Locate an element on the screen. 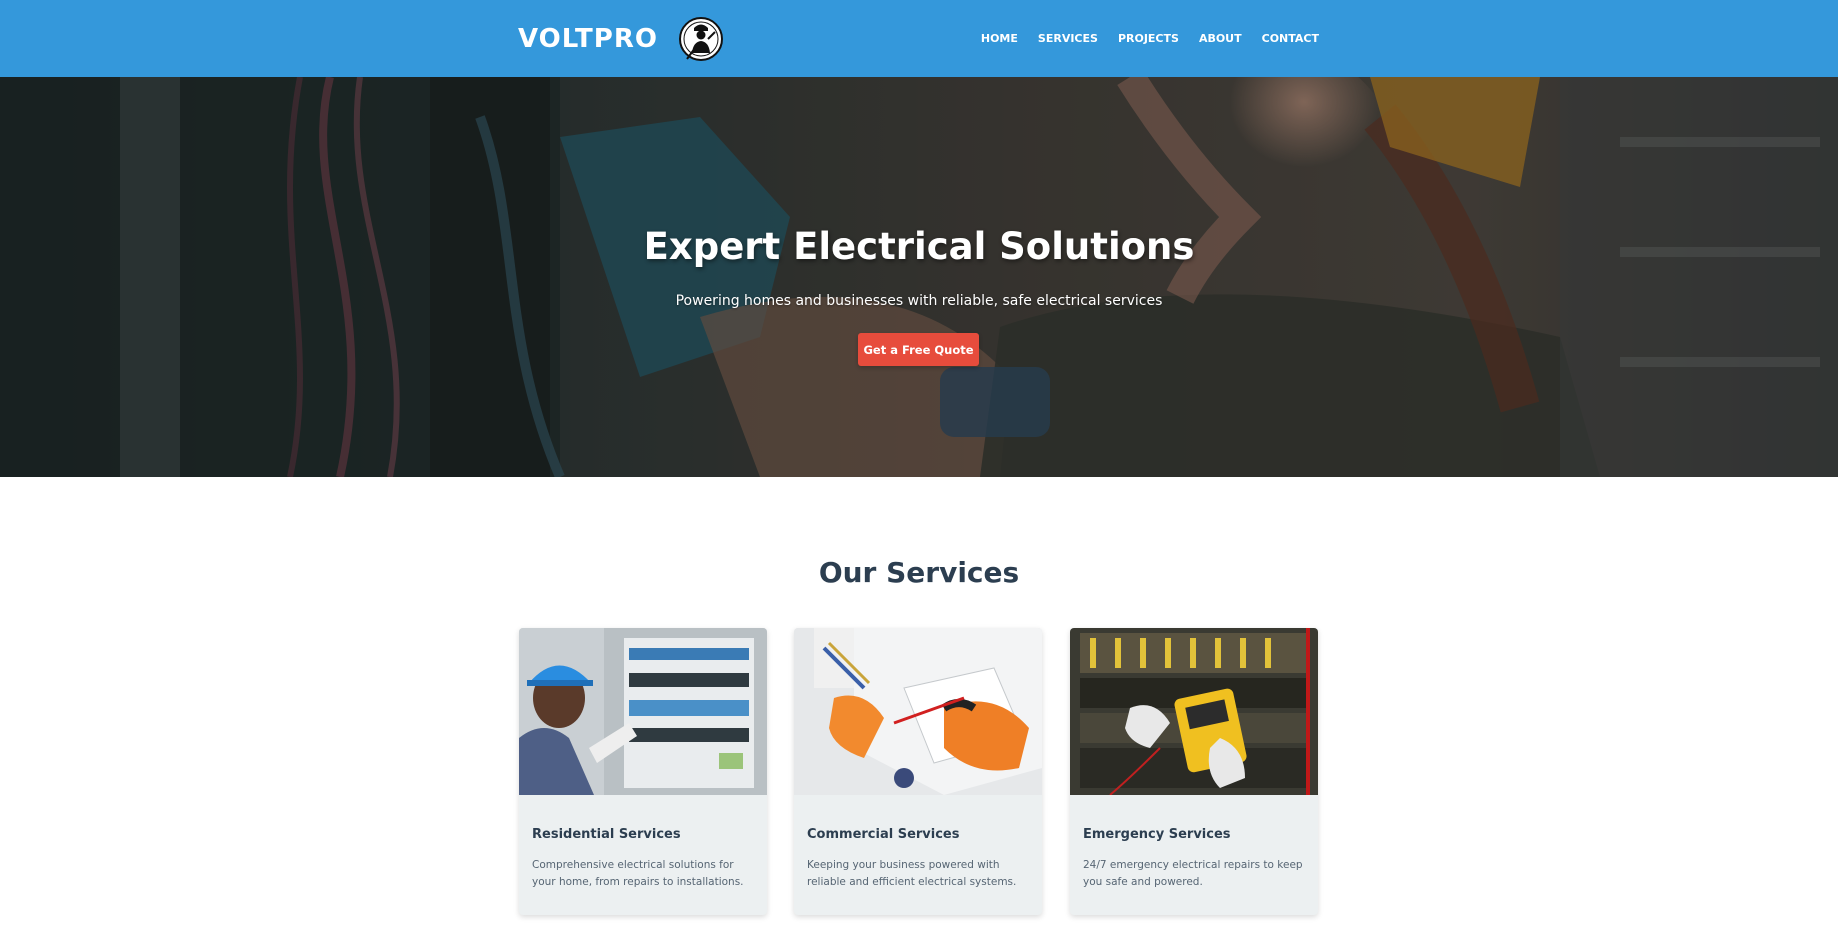 The height and width of the screenshot is (935, 1838). electrician-logo-icon is located at coordinates (700, 38).